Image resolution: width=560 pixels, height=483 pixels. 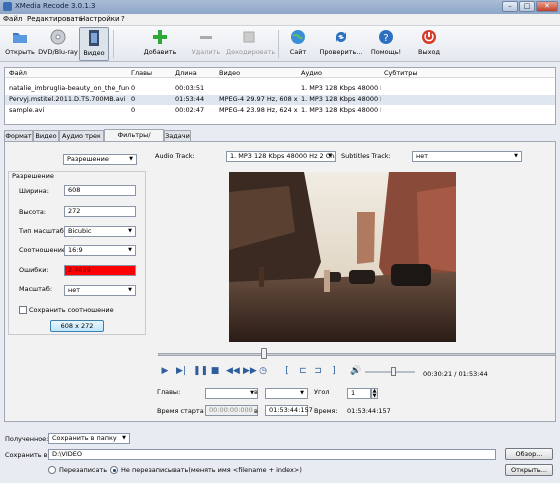 I want to click on exit-button: Выход, so click(x=429, y=44).